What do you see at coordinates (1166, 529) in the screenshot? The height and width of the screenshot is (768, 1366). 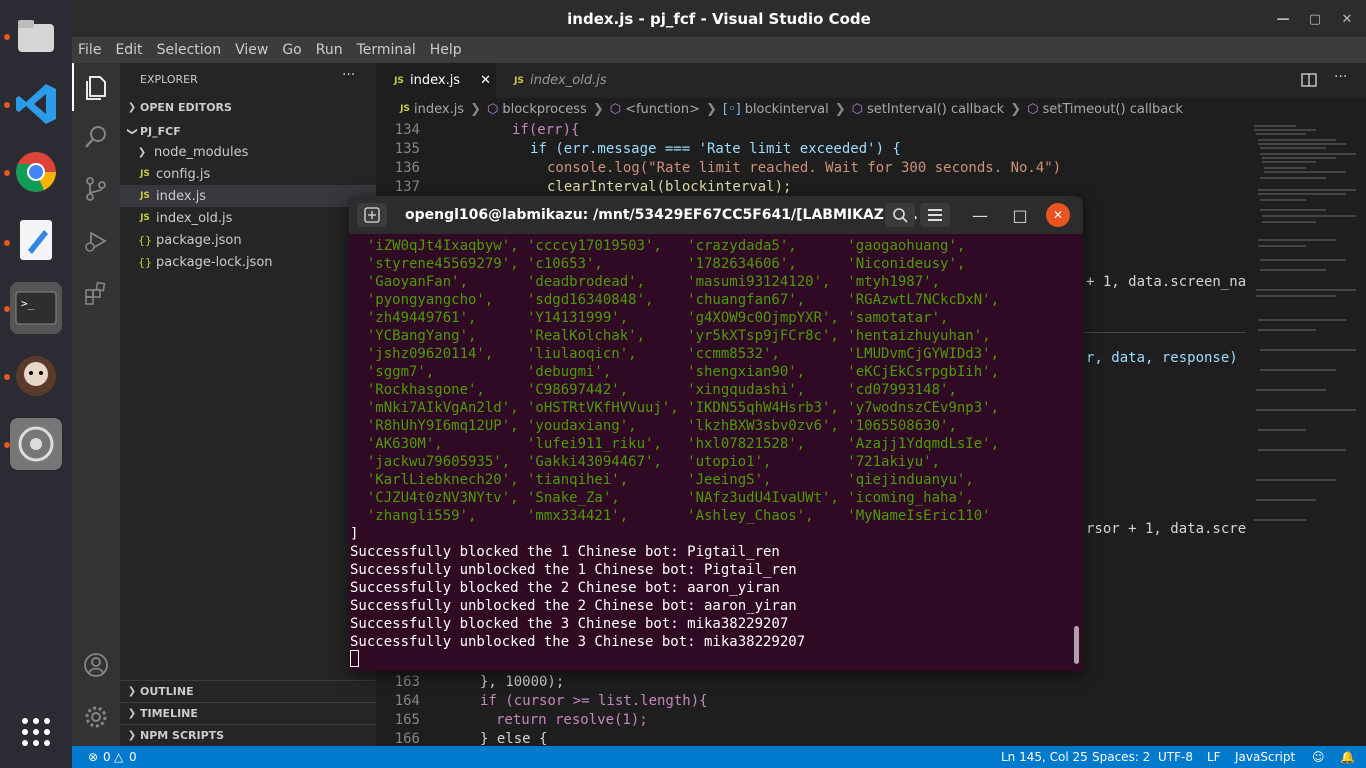 I see `code-fragment: rsor + 1, data.screen` at bounding box center [1166, 529].